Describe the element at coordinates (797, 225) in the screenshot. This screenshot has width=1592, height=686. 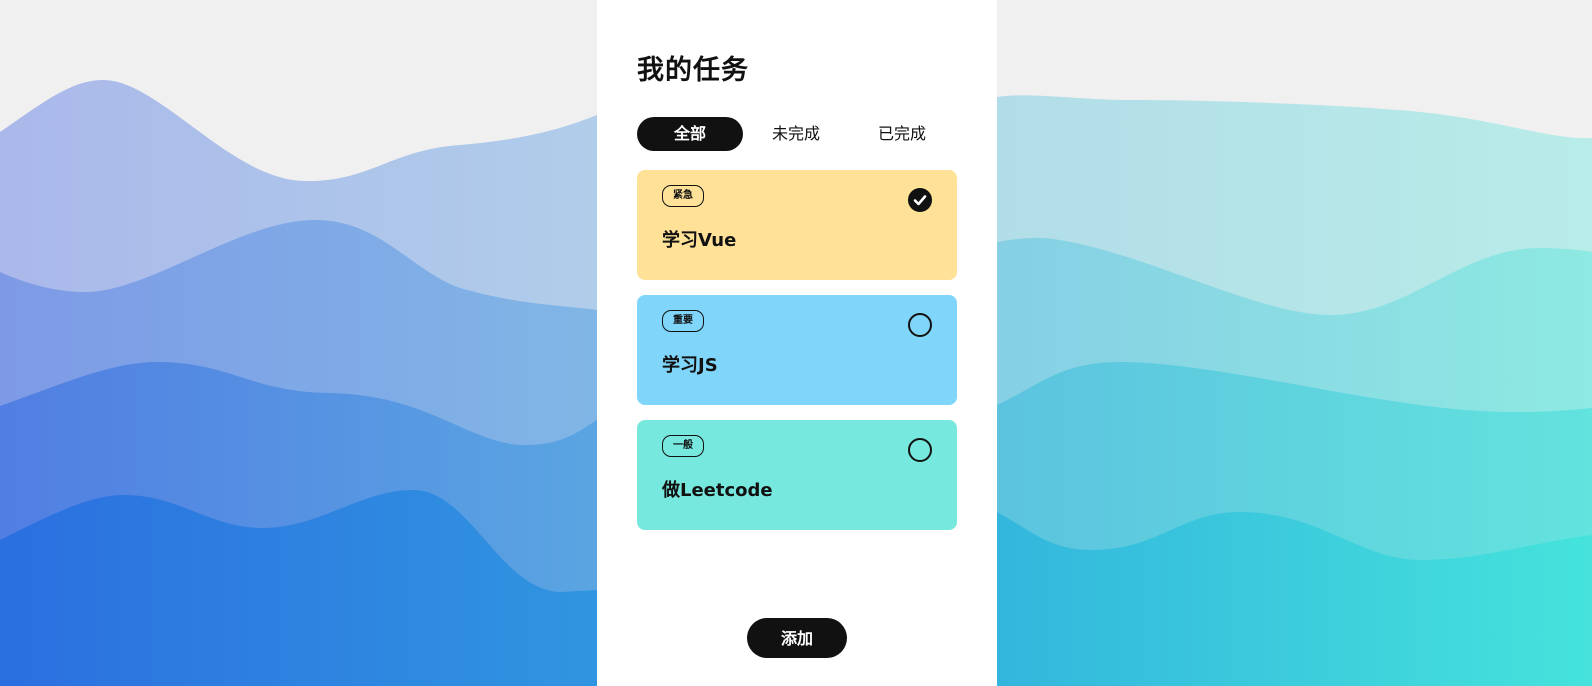
I see `task-card: 紧急 学习Vue` at that location.